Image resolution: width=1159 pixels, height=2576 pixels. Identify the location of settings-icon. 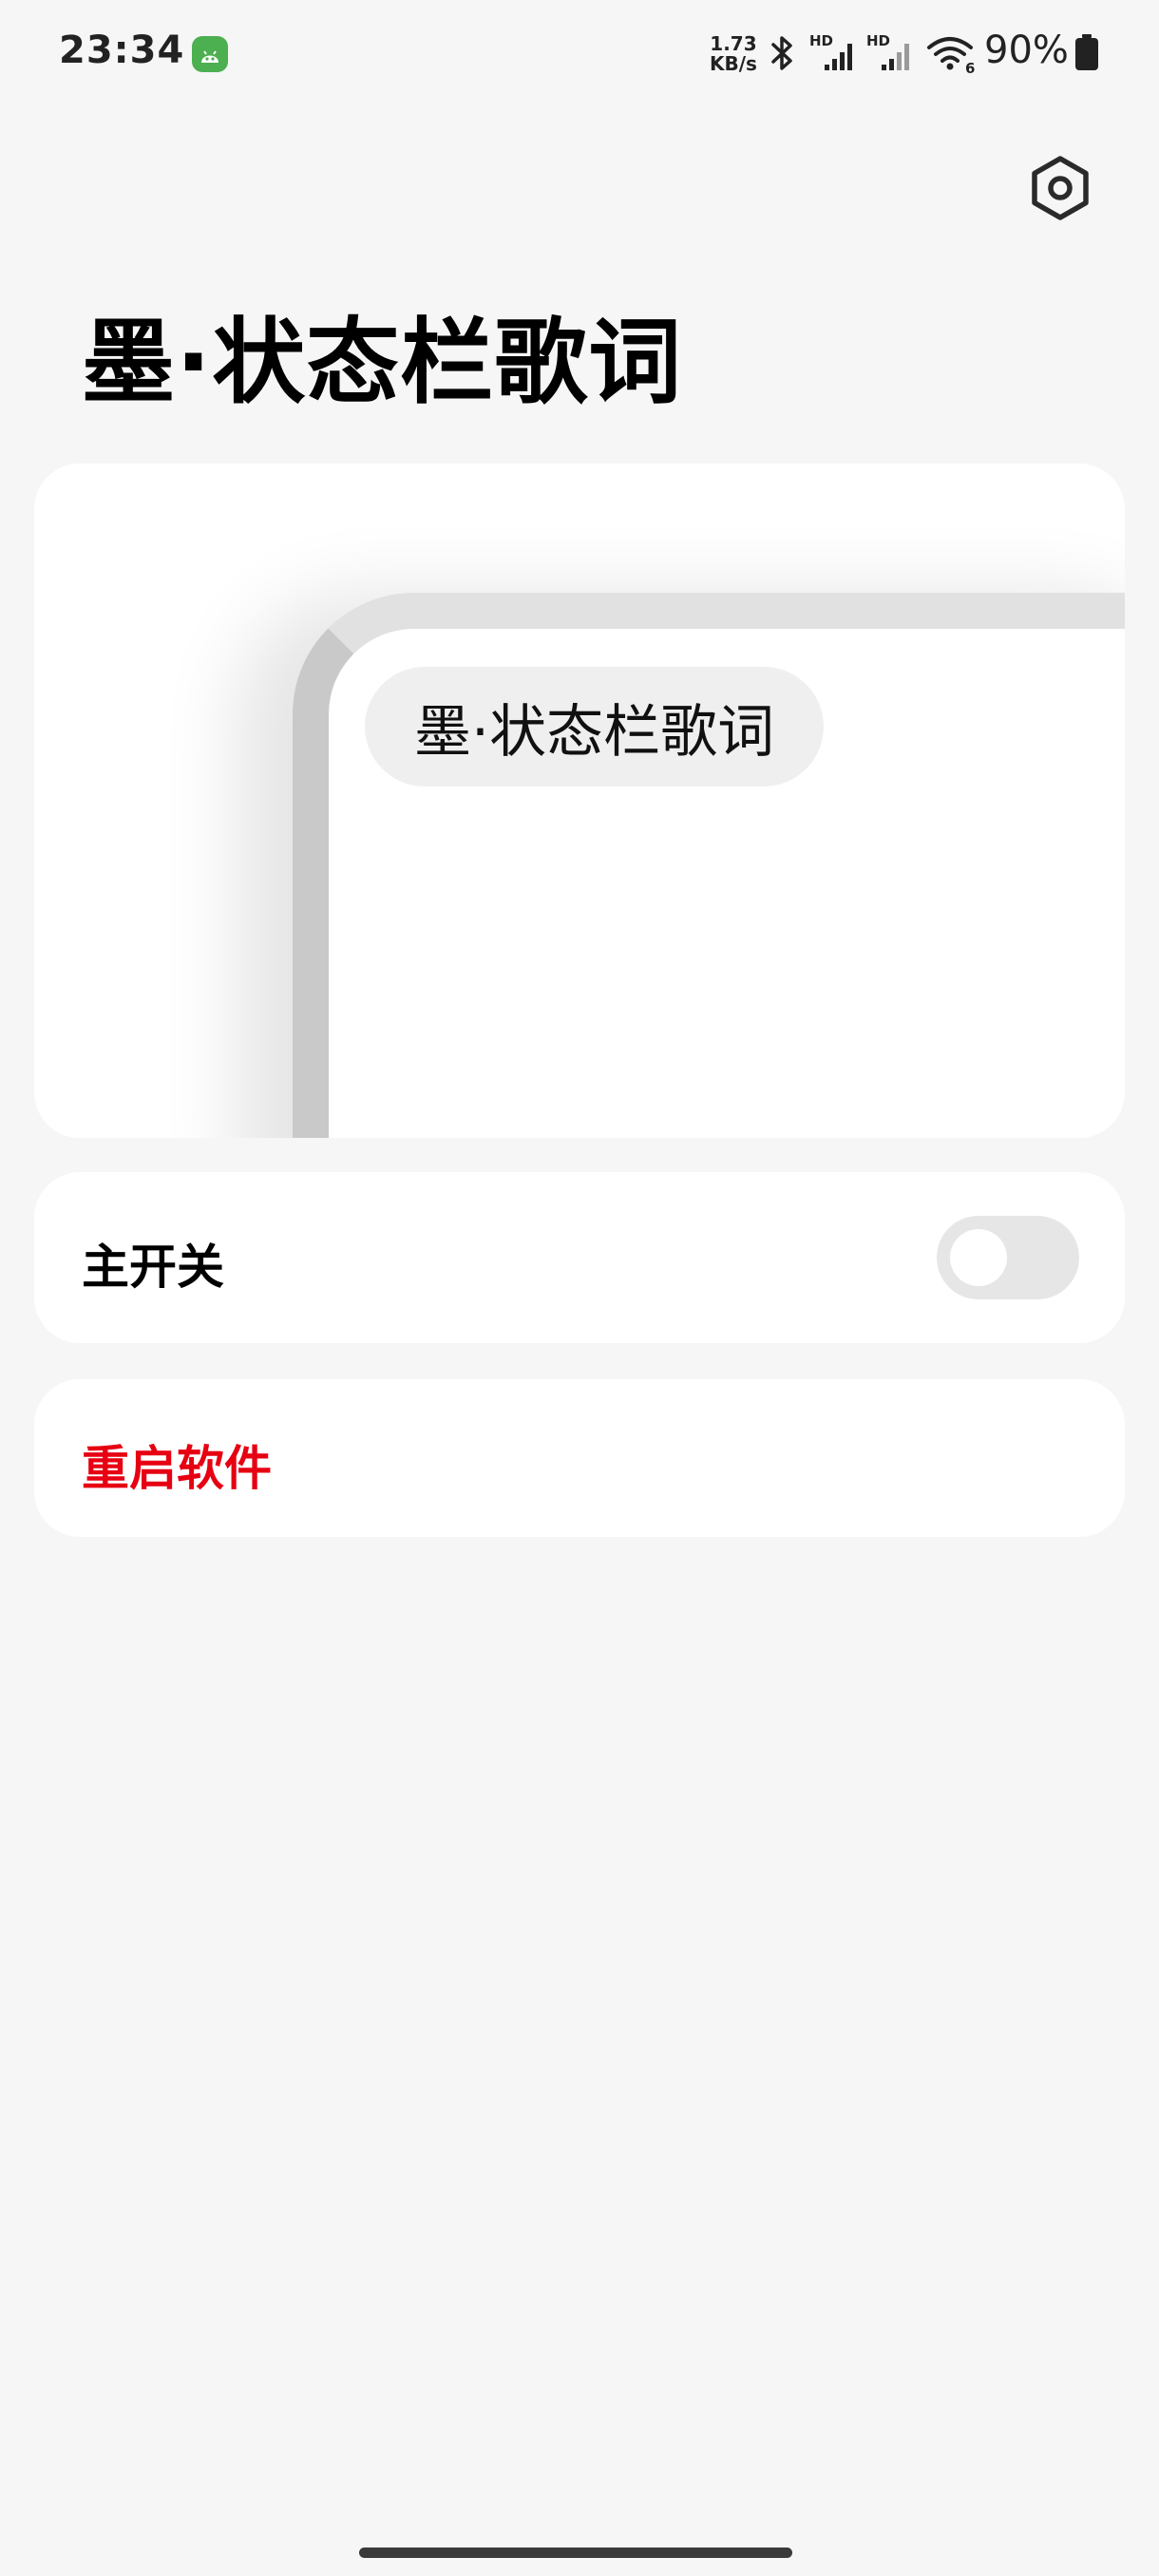
(1060, 188).